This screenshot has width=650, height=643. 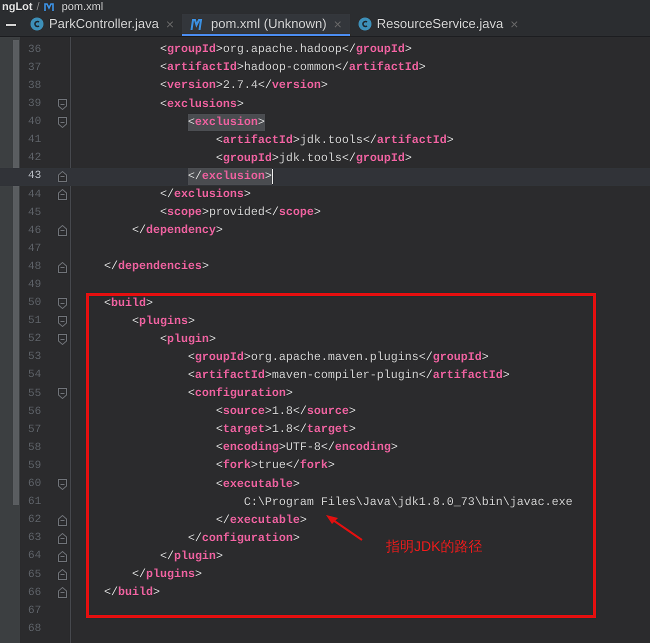 I want to click on code-line: <executable>, so click(x=258, y=484).